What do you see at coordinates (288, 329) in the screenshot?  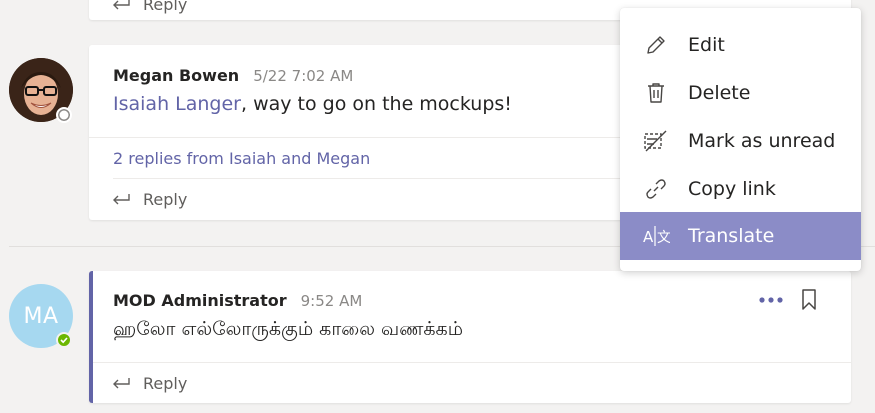 I see `message-body: ஹலோ எல்லோருக்கும் காலை வணக்கம்` at bounding box center [288, 329].